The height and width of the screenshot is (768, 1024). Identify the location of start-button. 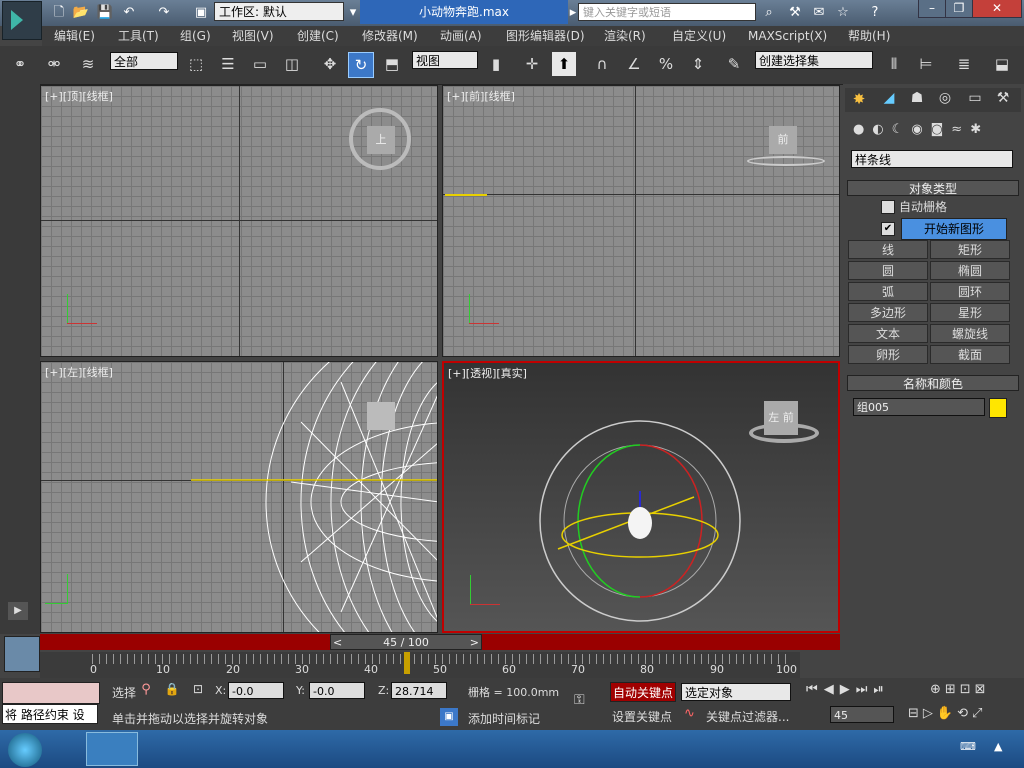
(25, 750).